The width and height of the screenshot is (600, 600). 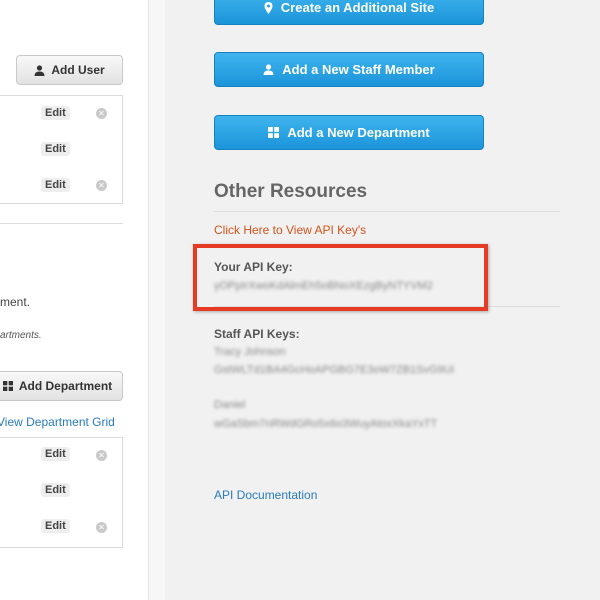 I want to click on staff-name: Tracy Johnson, so click(x=250, y=352).